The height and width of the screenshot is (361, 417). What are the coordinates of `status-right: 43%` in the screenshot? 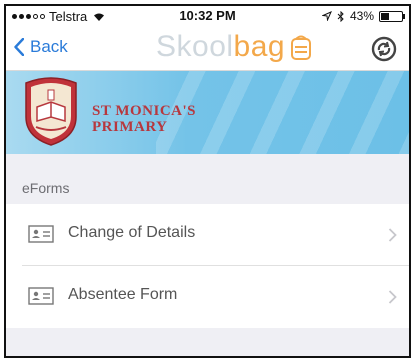 It's located at (363, 16).